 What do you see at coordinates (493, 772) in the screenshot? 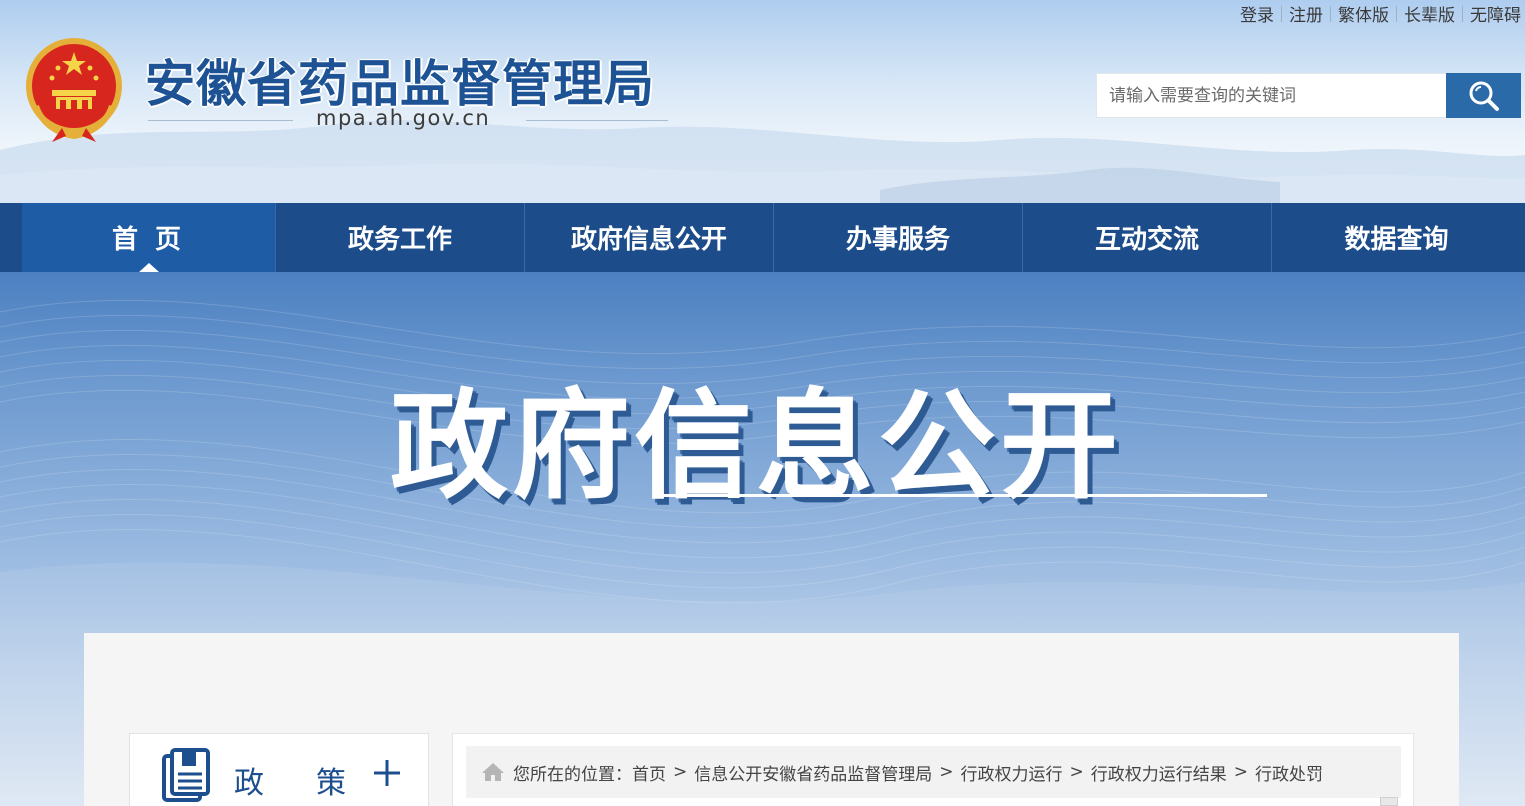
I see `home-icon` at bounding box center [493, 772].